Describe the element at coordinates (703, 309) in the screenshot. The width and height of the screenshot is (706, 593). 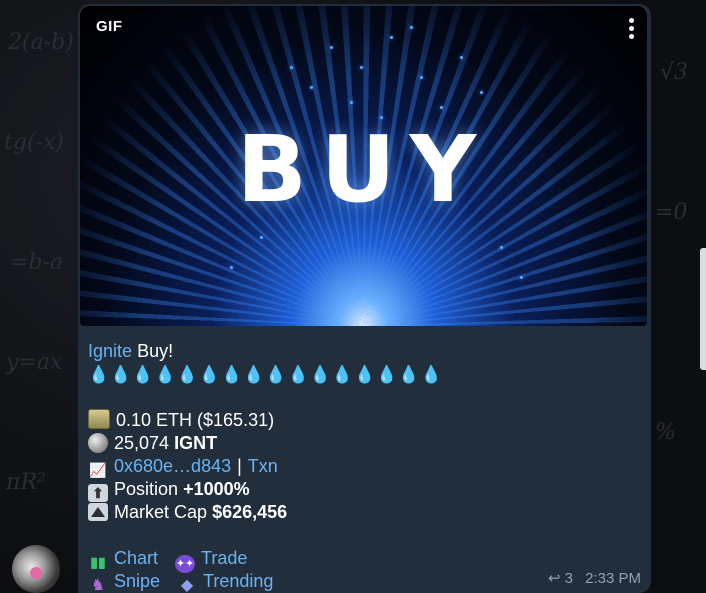
I see `scroll-handle` at that location.